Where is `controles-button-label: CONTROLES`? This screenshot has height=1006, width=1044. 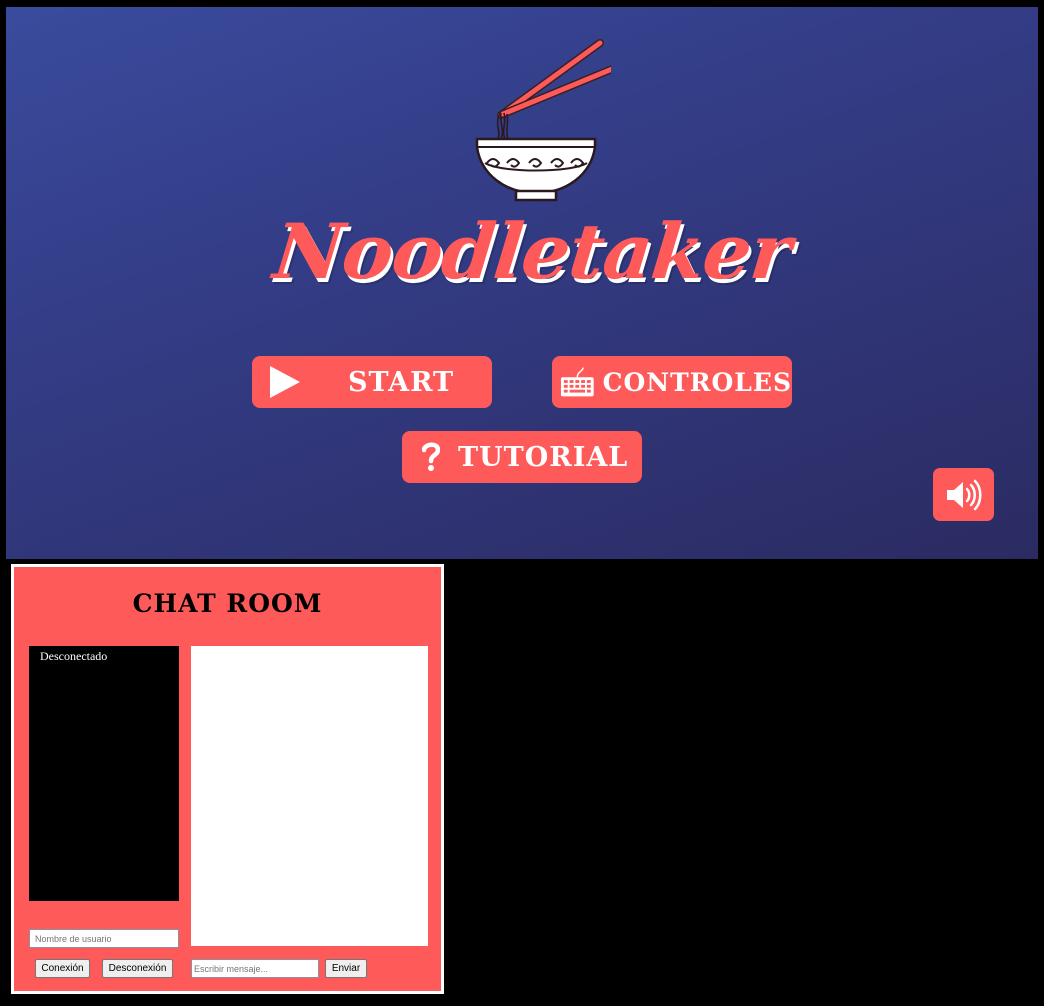
controles-button-label: CONTROLES is located at coordinates (697, 382).